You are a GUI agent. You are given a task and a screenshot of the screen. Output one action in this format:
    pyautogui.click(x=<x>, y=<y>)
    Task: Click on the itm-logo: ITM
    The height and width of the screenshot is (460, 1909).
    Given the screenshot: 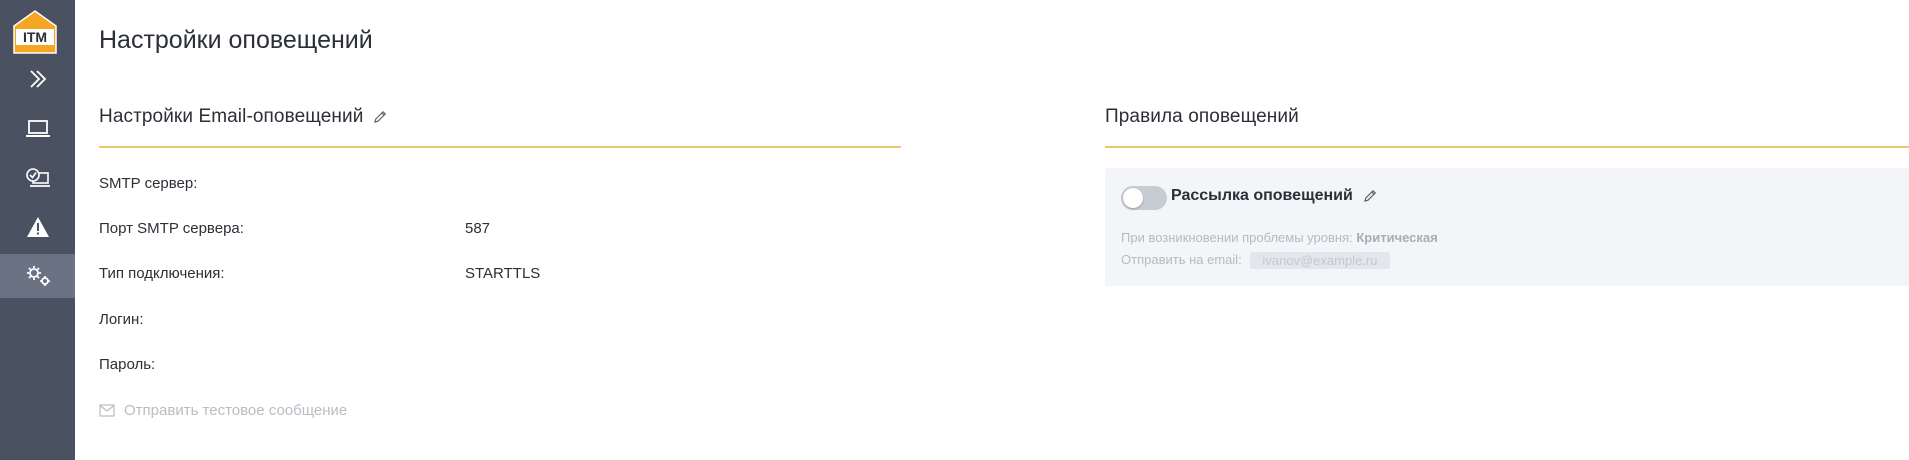 What is the action you would take?
    pyautogui.click(x=35, y=32)
    